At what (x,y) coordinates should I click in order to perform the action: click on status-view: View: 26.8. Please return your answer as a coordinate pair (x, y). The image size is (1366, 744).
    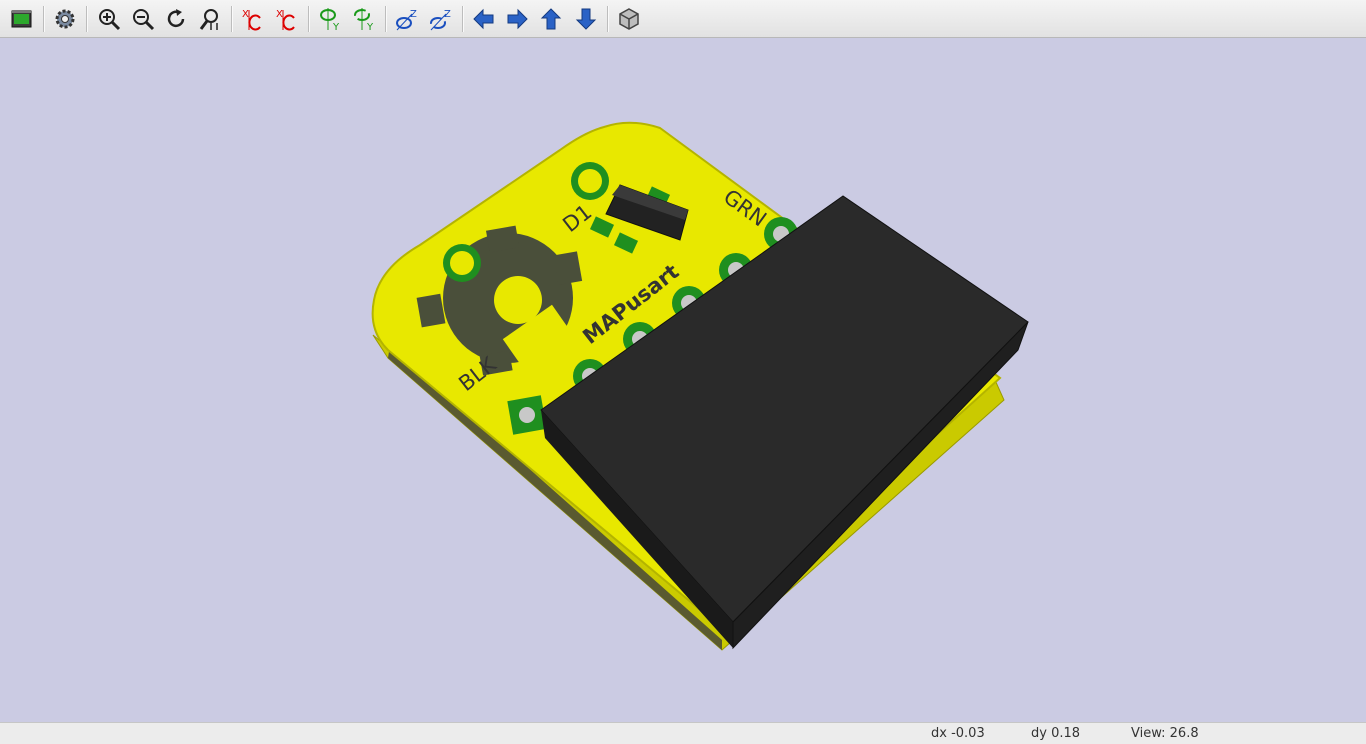
    Looking at the image, I should click on (1165, 733).